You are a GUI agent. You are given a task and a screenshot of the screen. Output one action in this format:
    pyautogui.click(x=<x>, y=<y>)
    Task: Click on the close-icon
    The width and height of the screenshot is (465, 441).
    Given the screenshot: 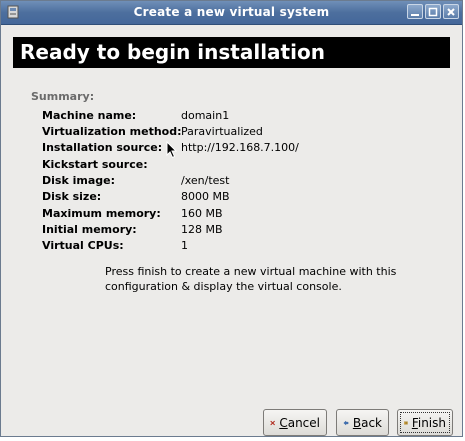 What is the action you would take?
    pyautogui.click(x=451, y=11)
    